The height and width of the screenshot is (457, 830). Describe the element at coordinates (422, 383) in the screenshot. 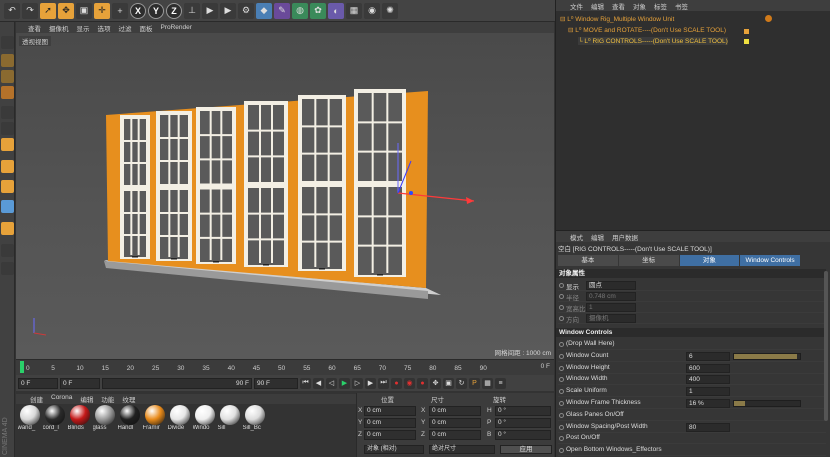

I see `keyframe-selection-icon: ●` at that location.